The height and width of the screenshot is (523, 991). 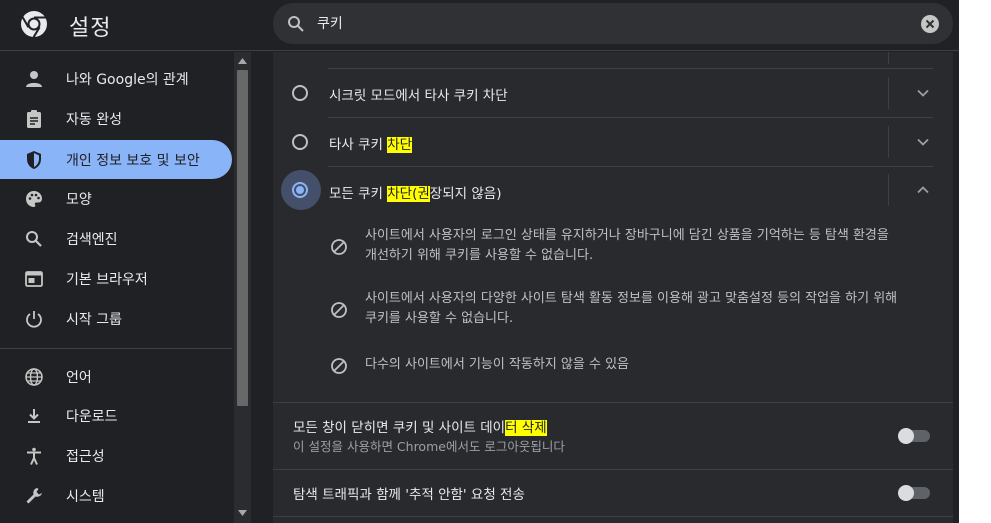 What do you see at coordinates (358, 194) in the screenshot?
I see `option-label-text: 모든 쿠키` at bounding box center [358, 194].